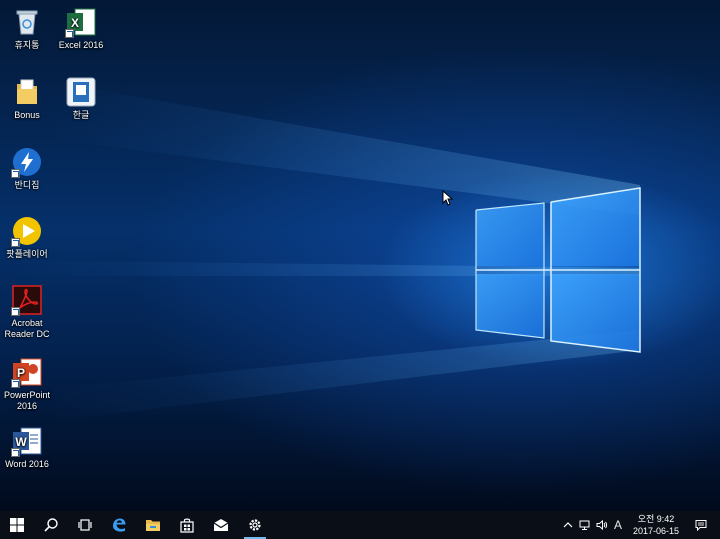  I want to click on network-icon, so click(584, 525).